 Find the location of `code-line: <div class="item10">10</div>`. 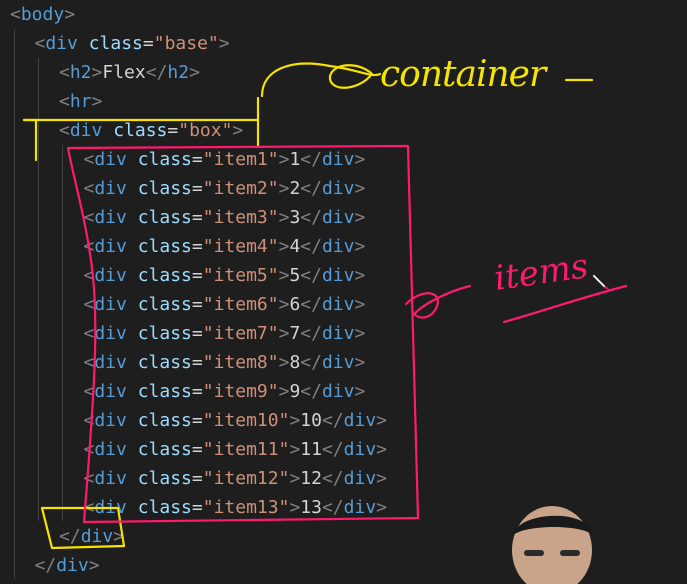

code-line: <div class="item10">10</div> is located at coordinates (236, 420).